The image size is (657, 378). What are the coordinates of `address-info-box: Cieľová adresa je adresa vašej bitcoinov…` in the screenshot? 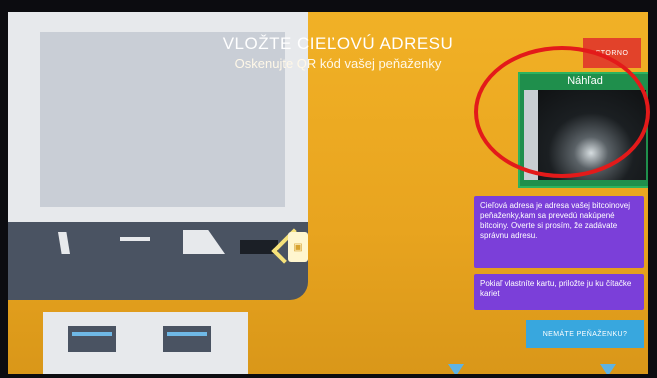 It's located at (559, 232).